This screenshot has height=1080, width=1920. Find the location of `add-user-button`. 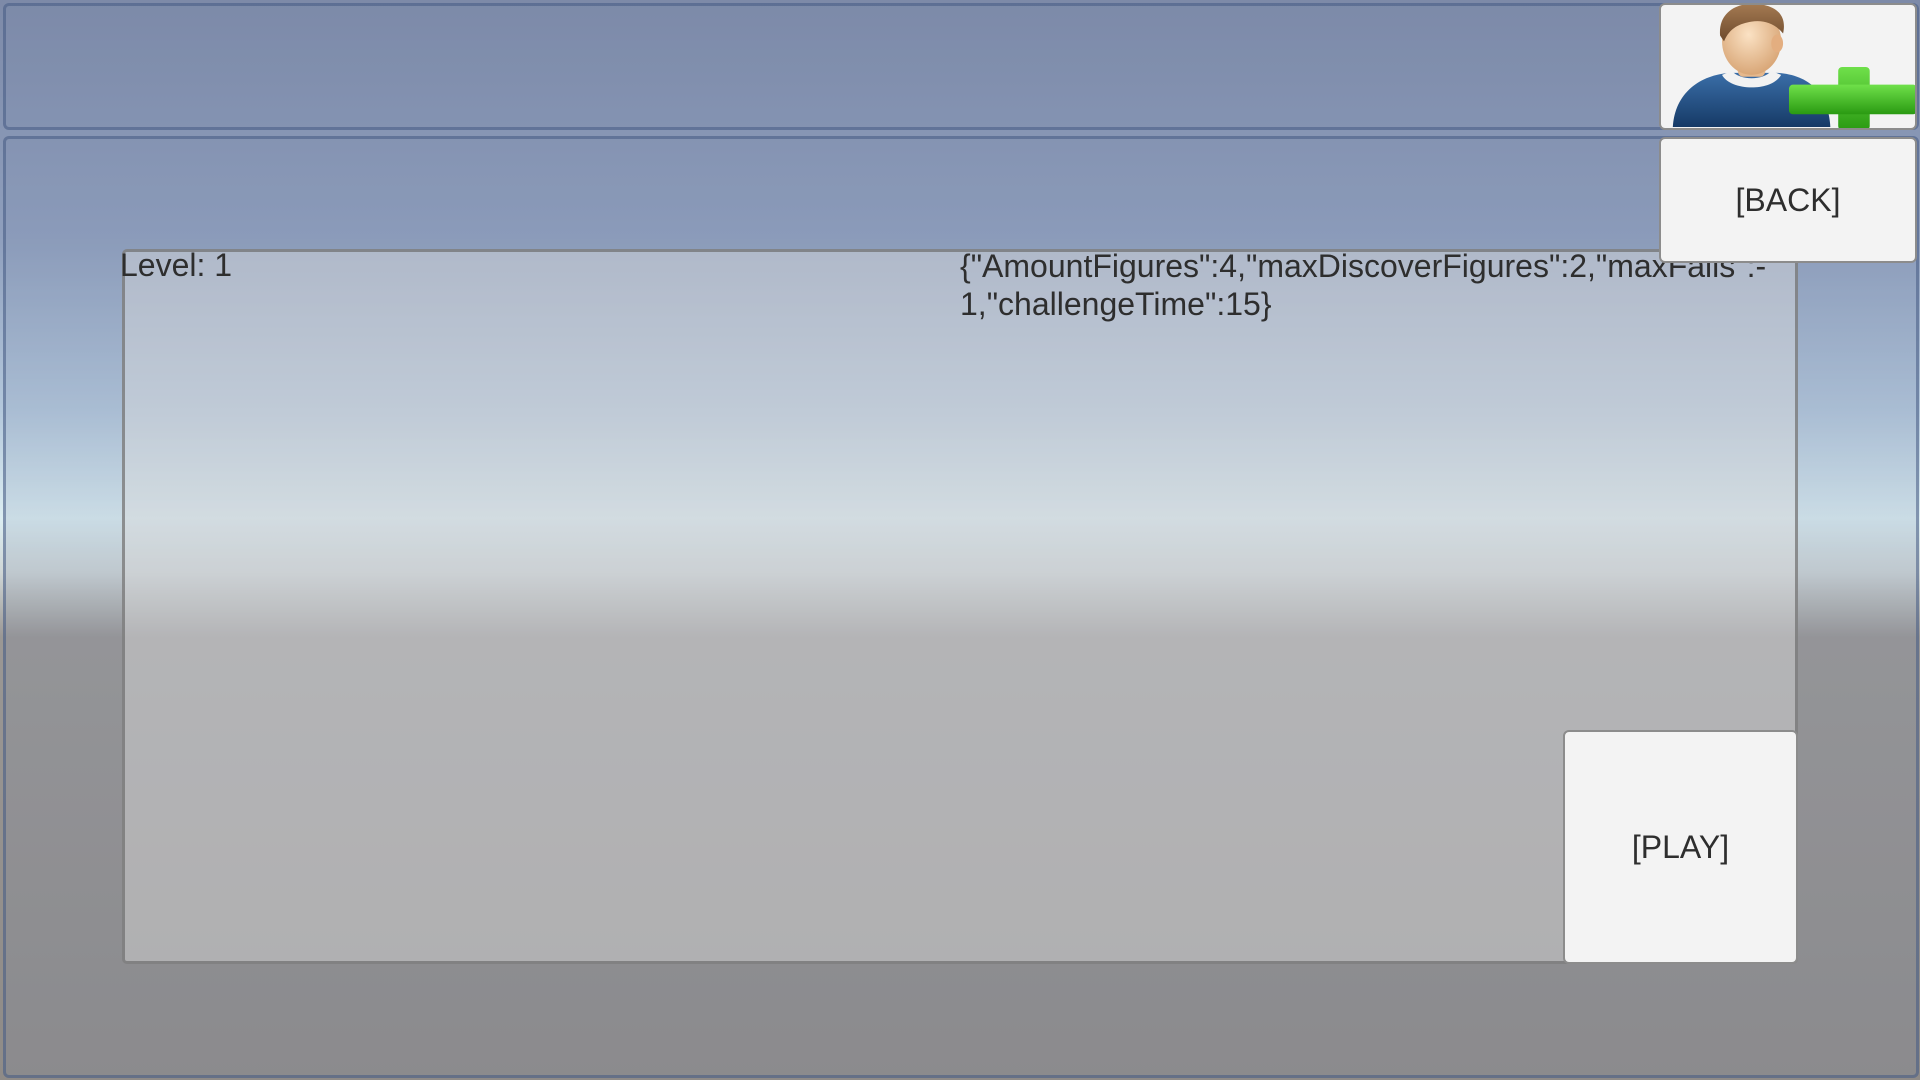

add-user-button is located at coordinates (1788, 66).